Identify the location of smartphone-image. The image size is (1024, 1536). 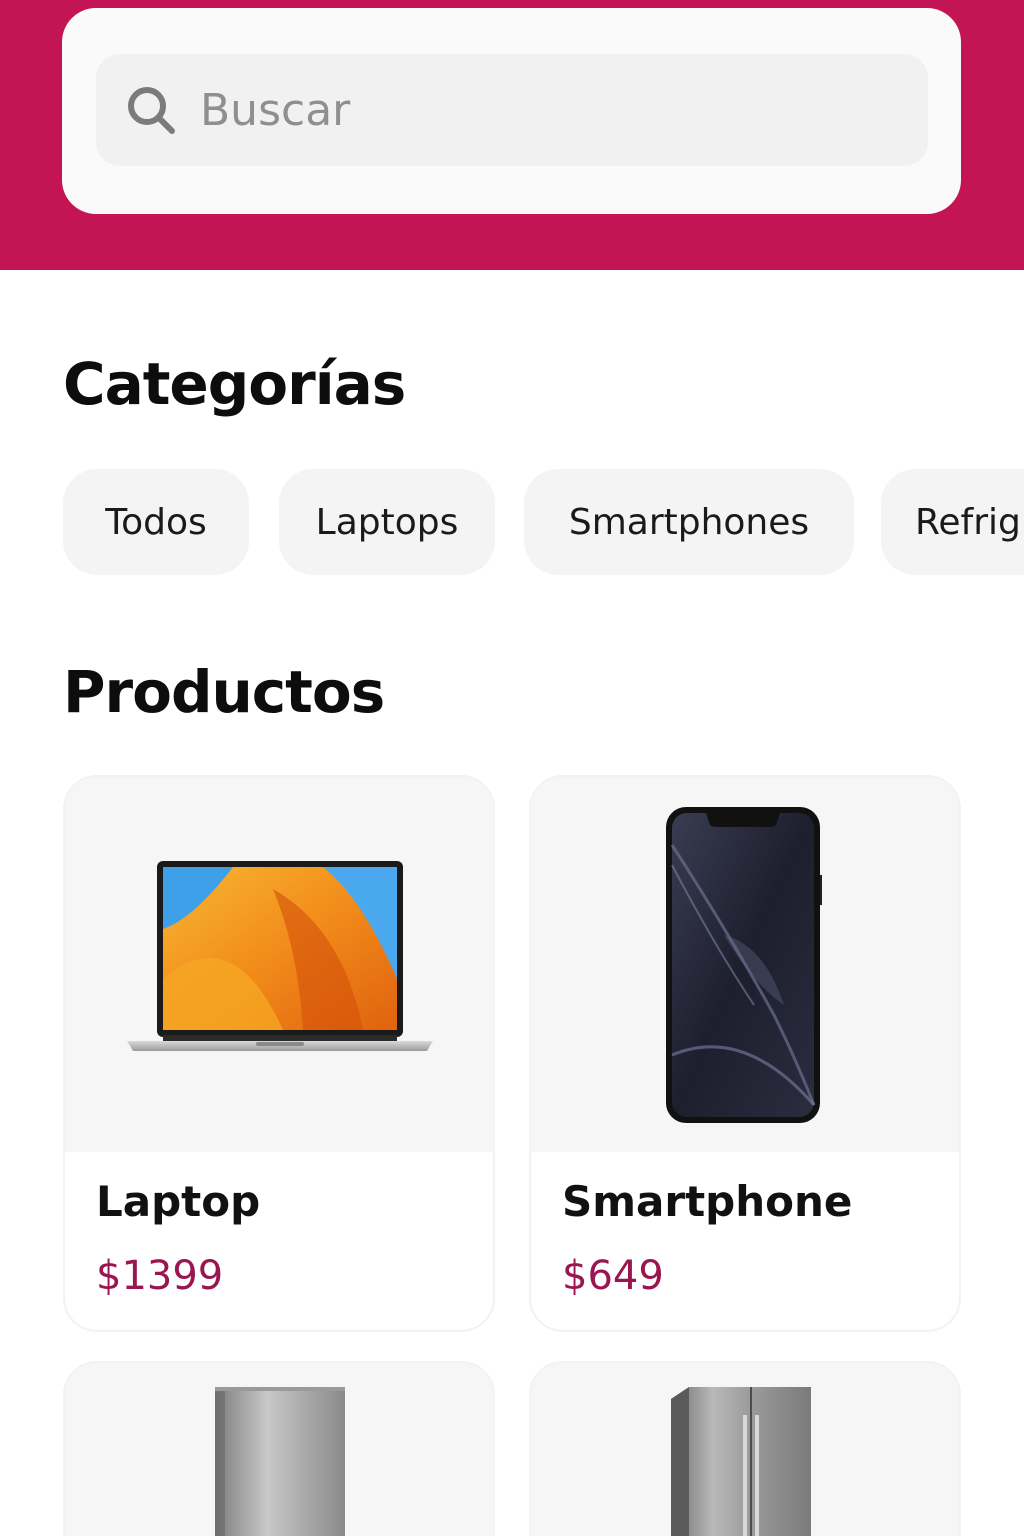
(744, 965).